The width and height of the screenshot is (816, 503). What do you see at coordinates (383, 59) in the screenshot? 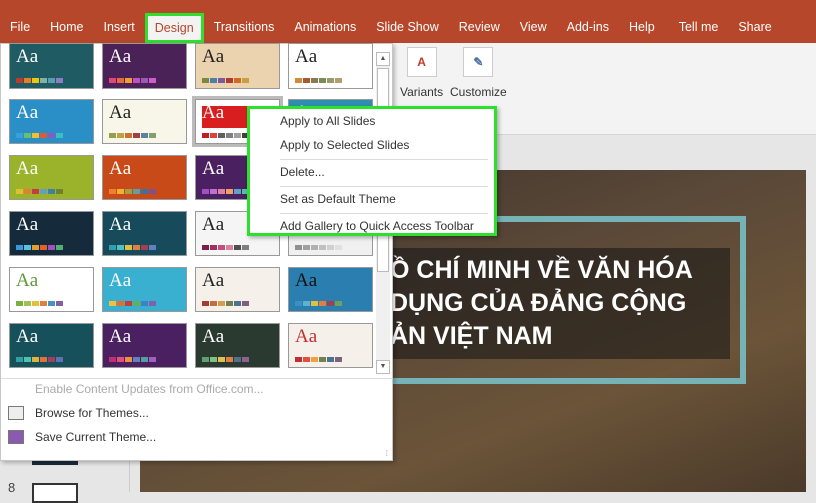
I see `scroll-up-button: ▲` at bounding box center [383, 59].